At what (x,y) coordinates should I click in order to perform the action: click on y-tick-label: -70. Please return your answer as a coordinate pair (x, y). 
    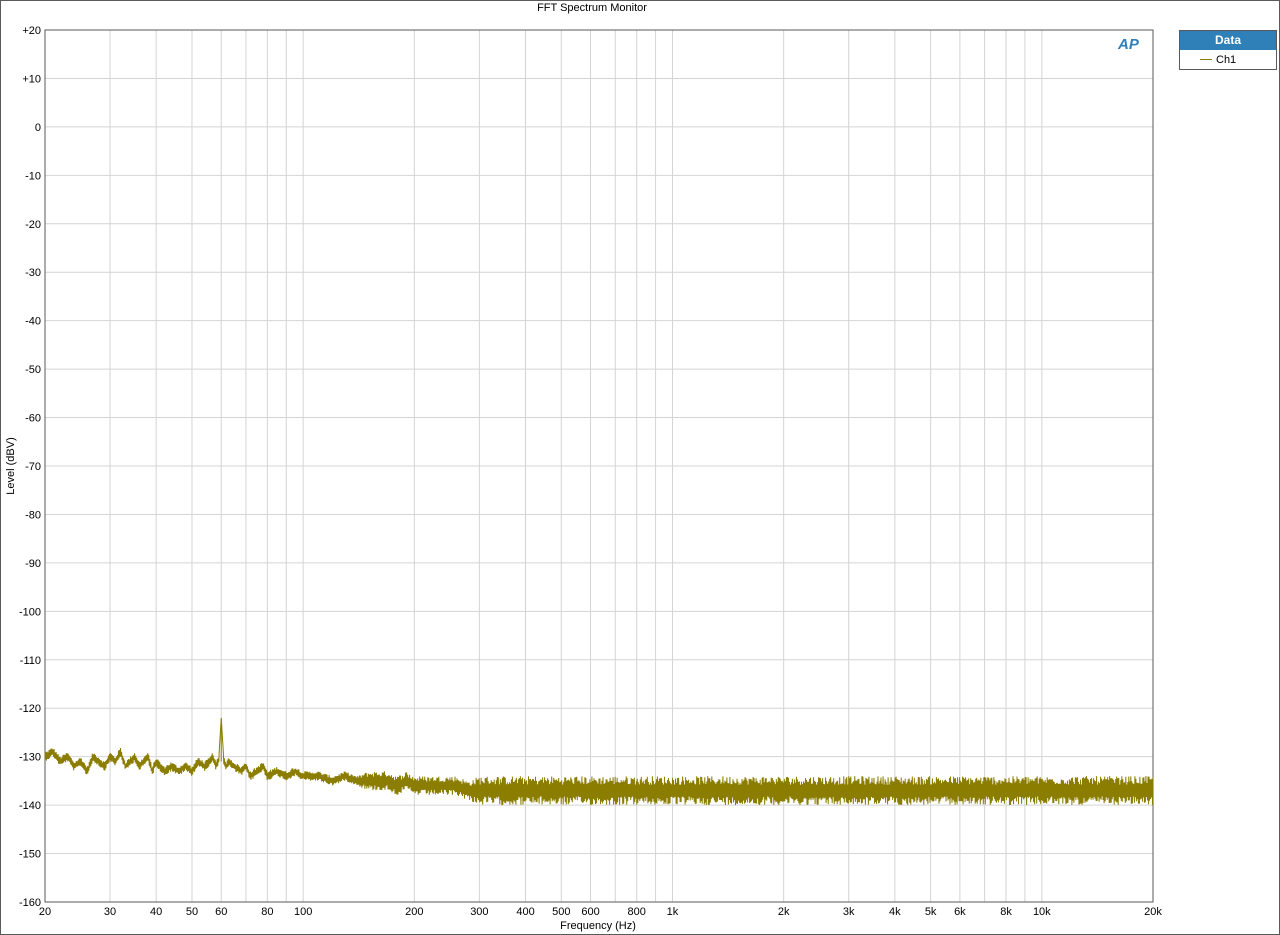
    Looking at the image, I should click on (33, 467).